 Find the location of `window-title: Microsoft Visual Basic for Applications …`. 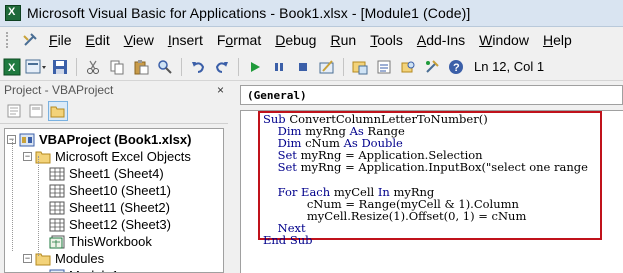

window-title: Microsoft Visual Basic for Applications … is located at coordinates (249, 13).